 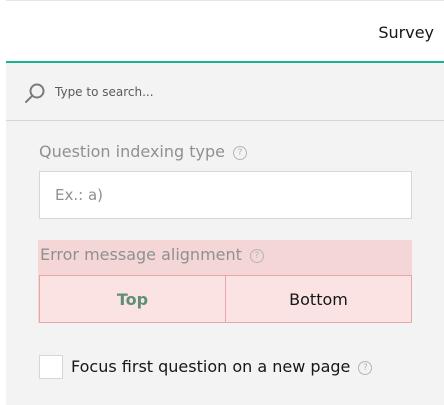 What do you see at coordinates (35, 93) in the screenshot?
I see `search-icon` at bounding box center [35, 93].